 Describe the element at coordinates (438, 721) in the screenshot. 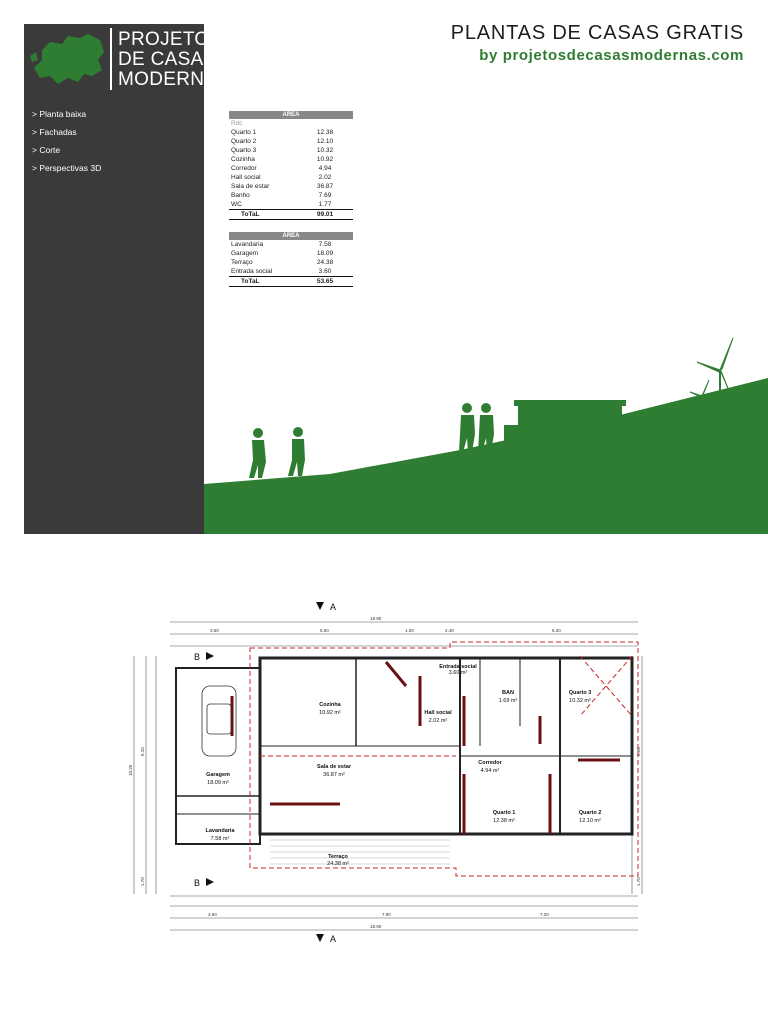

I see `room-area: 2.02 m²` at that location.